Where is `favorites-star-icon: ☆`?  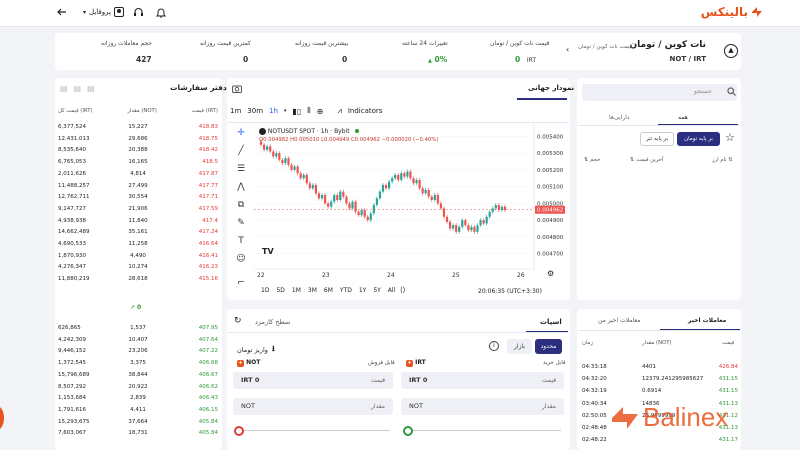
favorites-star-icon: ☆ is located at coordinates (730, 137).